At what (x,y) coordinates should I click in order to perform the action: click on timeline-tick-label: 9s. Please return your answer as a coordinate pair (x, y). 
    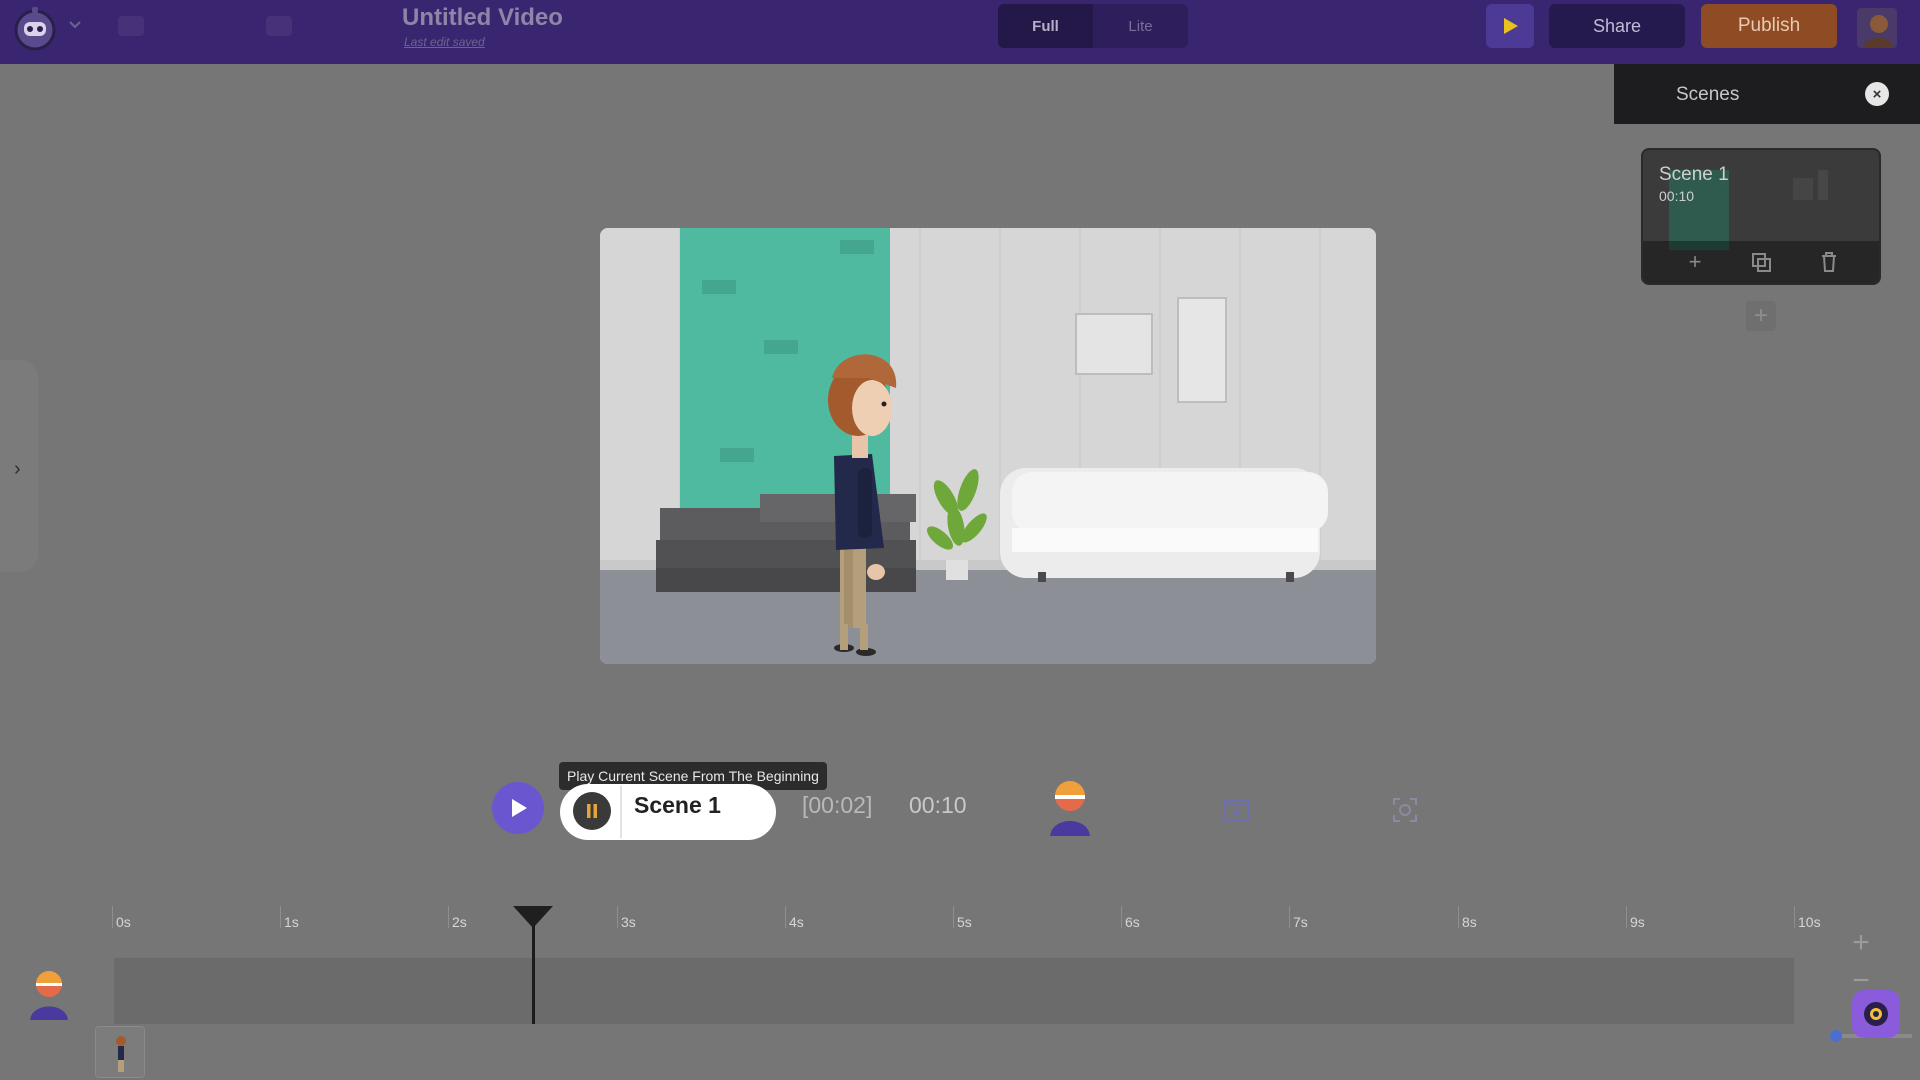
    Looking at the image, I should click on (1637, 922).